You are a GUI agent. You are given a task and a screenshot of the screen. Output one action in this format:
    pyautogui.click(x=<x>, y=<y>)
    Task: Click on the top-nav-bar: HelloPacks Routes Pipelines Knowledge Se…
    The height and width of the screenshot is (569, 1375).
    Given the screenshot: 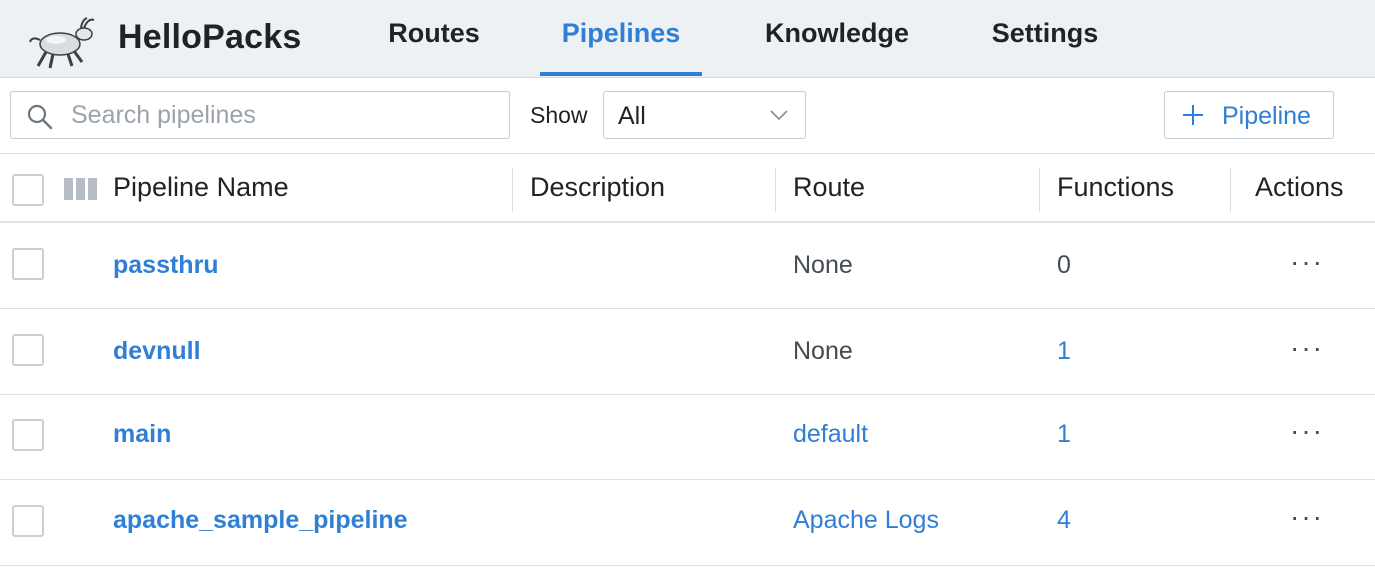 What is the action you would take?
    pyautogui.click(x=687, y=39)
    